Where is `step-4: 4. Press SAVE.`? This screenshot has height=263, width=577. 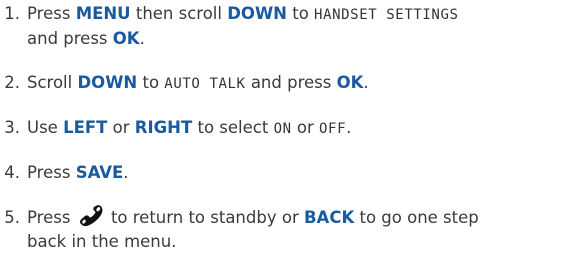 step-4: 4. Press SAVE. is located at coordinates (280, 172).